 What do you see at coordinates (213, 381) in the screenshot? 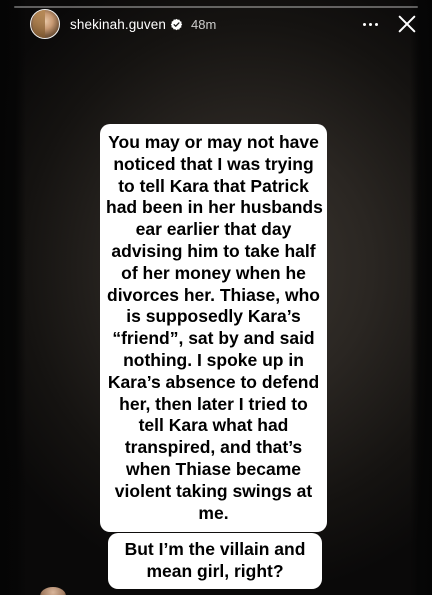
I see `sticker-text-line: Kara’s absence to defend` at bounding box center [213, 381].